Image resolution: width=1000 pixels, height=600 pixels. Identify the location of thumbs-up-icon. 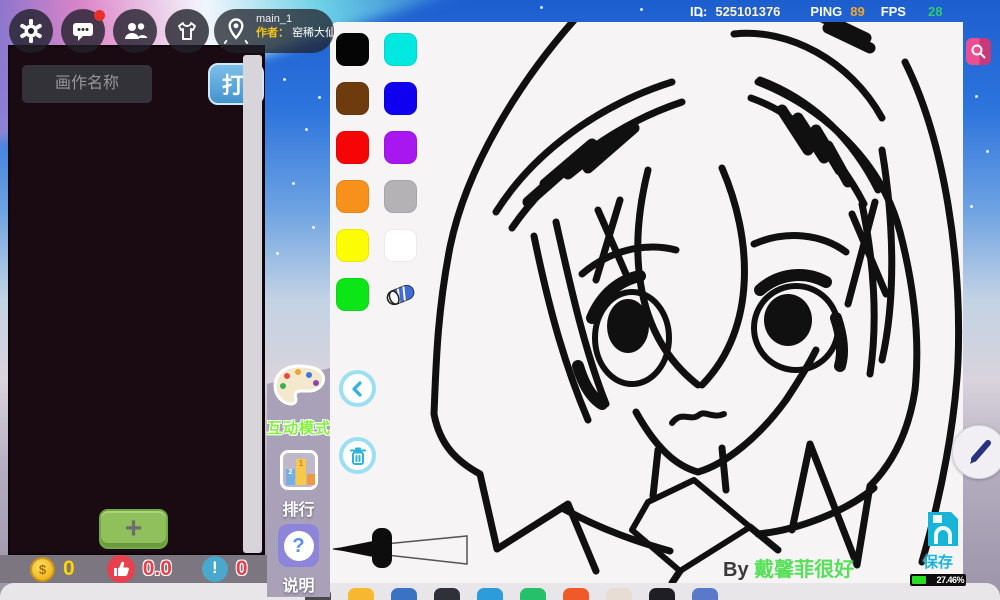
(120, 569).